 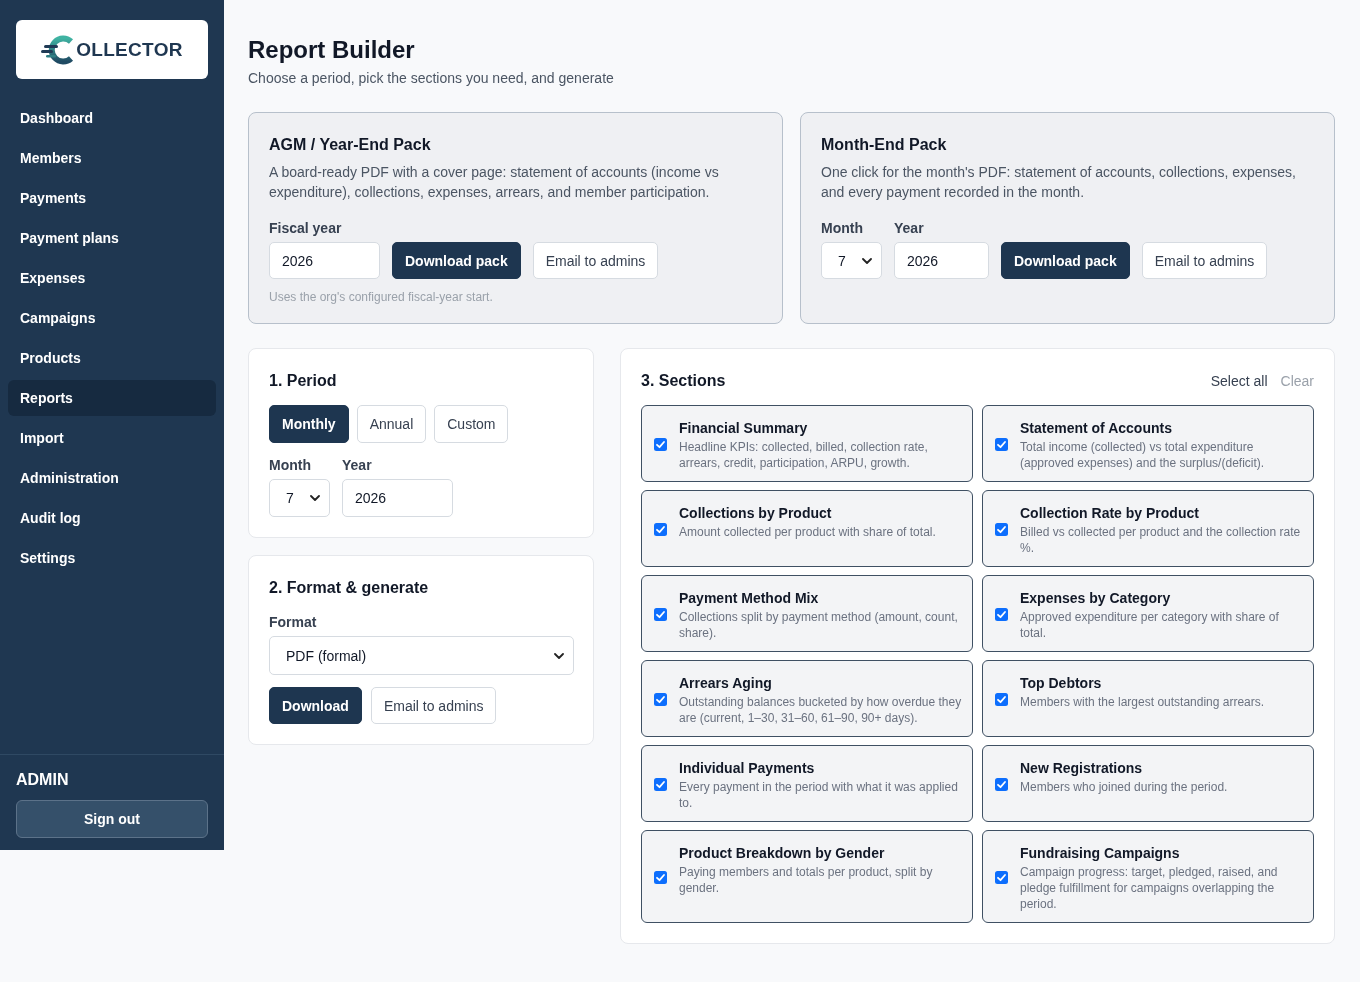 I want to click on section-description: Collections split by payment method (amount, count, share)., so click(x=819, y=625).